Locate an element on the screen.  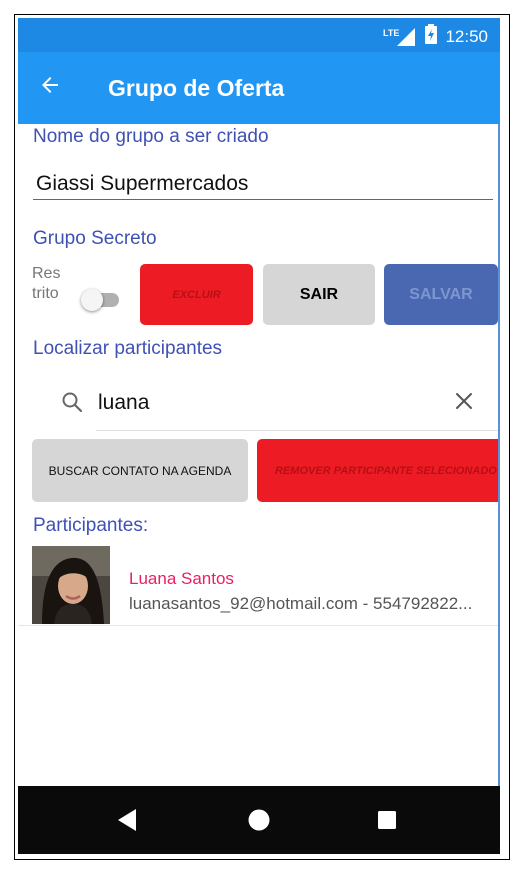
exit-button: SAIR is located at coordinates (319, 294).